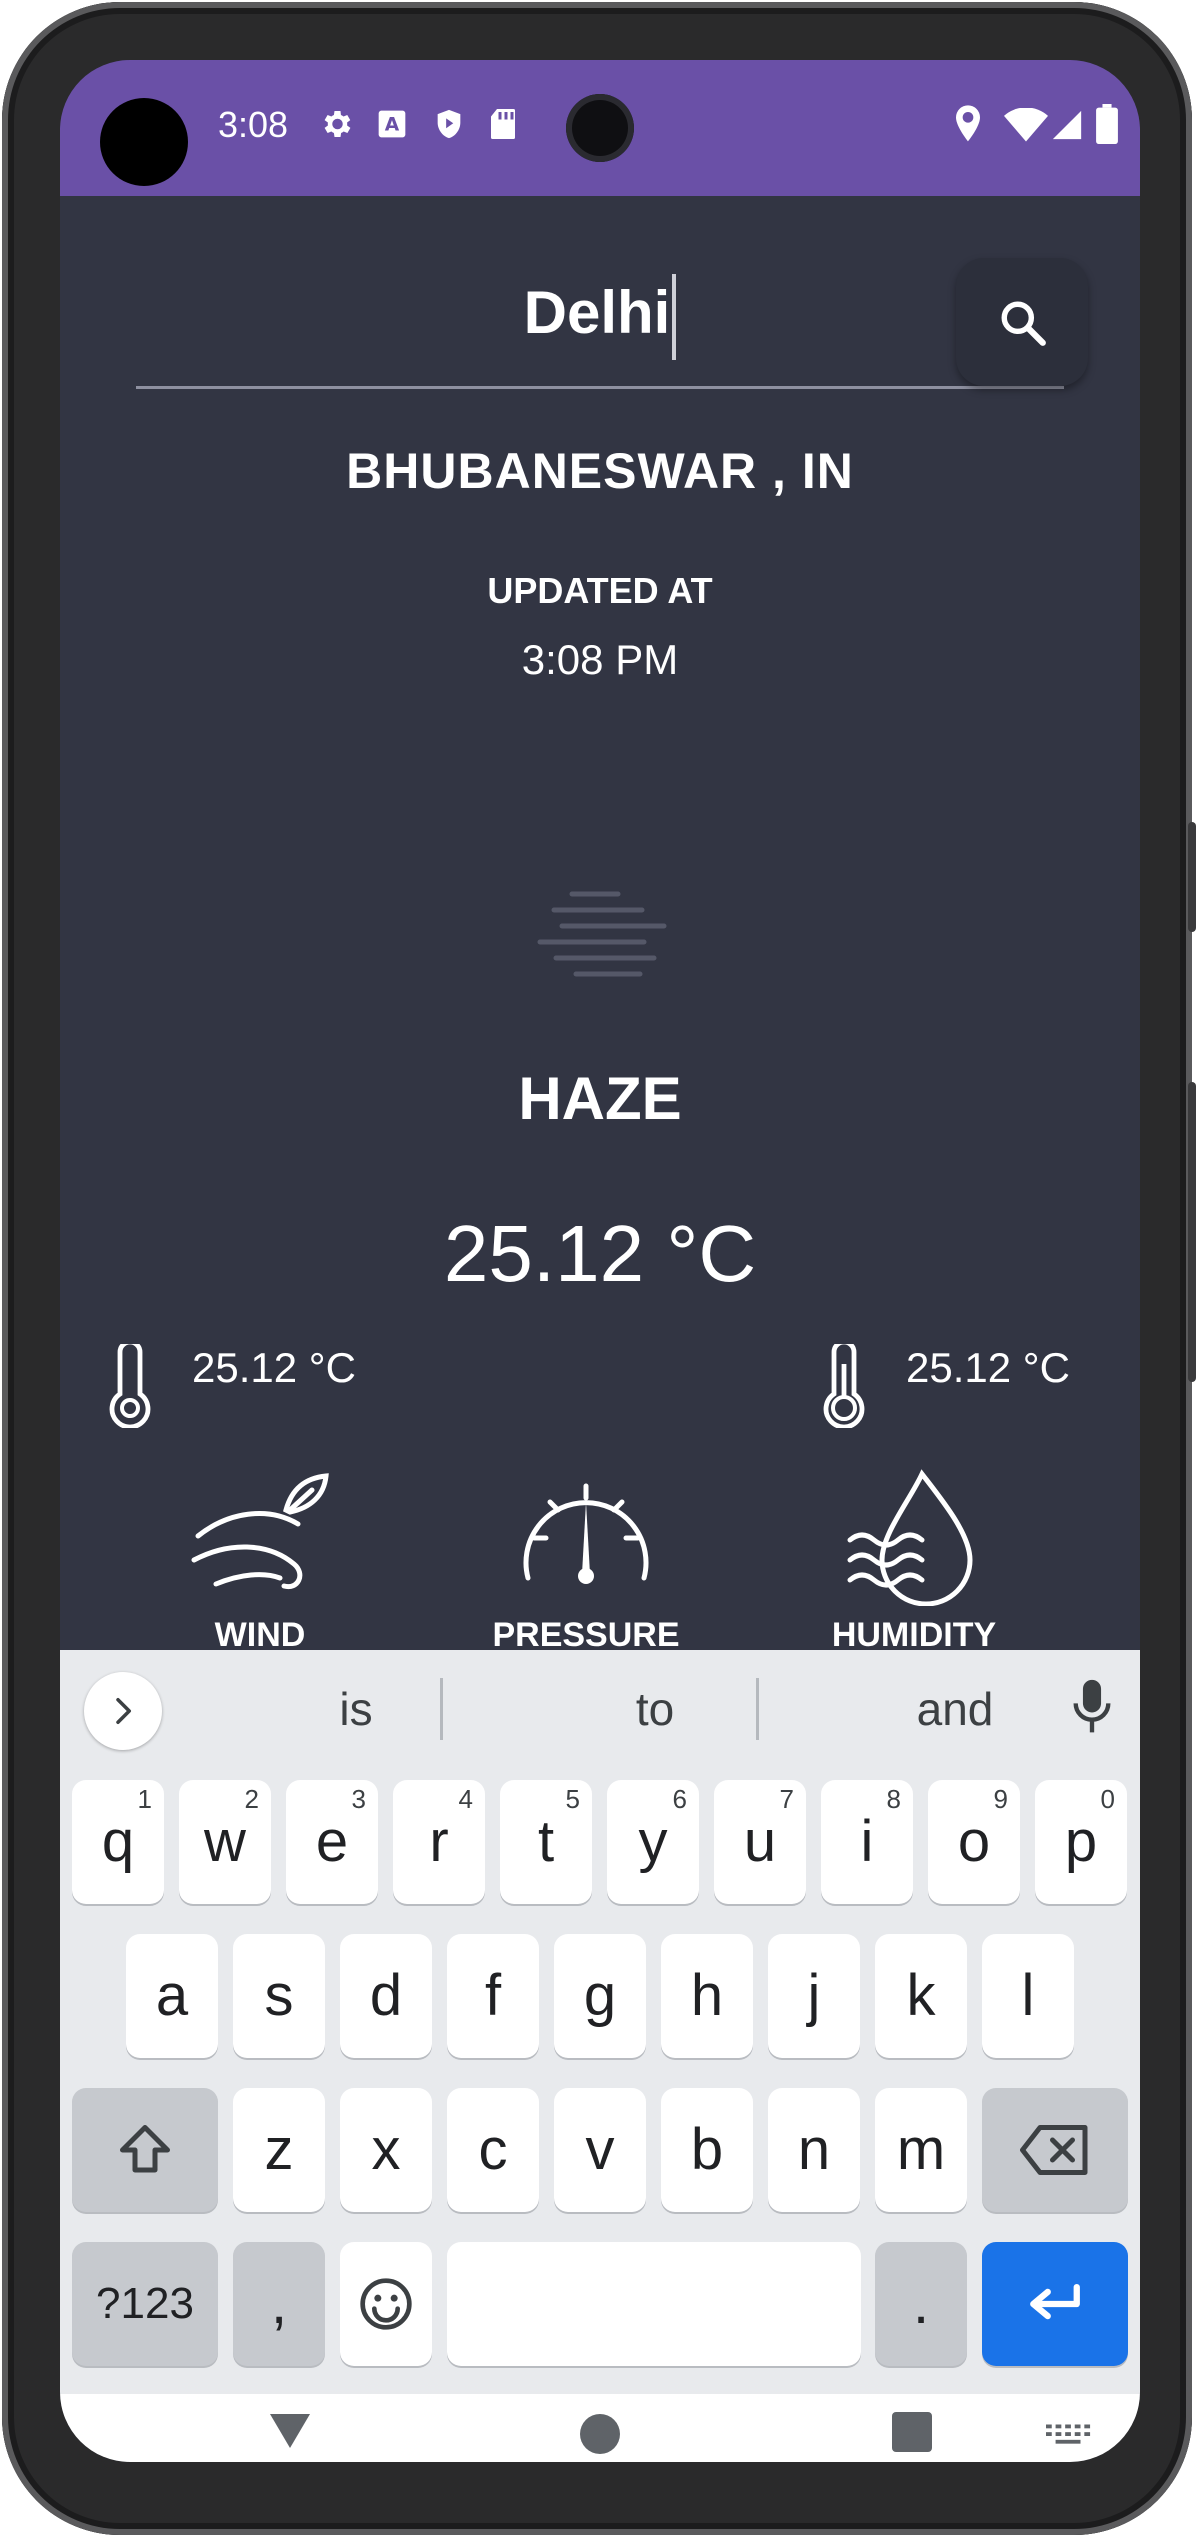  I want to click on search-input: Delhi, so click(600, 317).